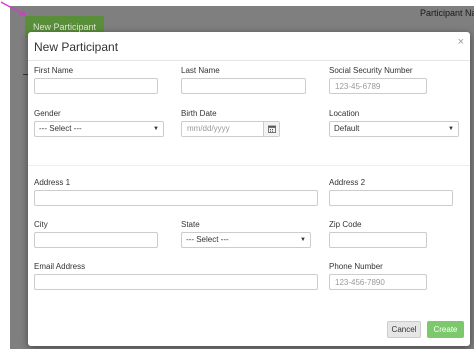 The image size is (474, 349). Describe the element at coordinates (13, 8) in the screenshot. I see `annotation-arrow-icon` at that location.